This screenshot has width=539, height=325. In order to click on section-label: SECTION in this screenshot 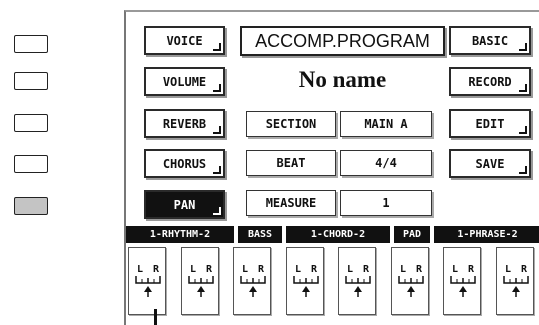, I will do `click(291, 124)`.